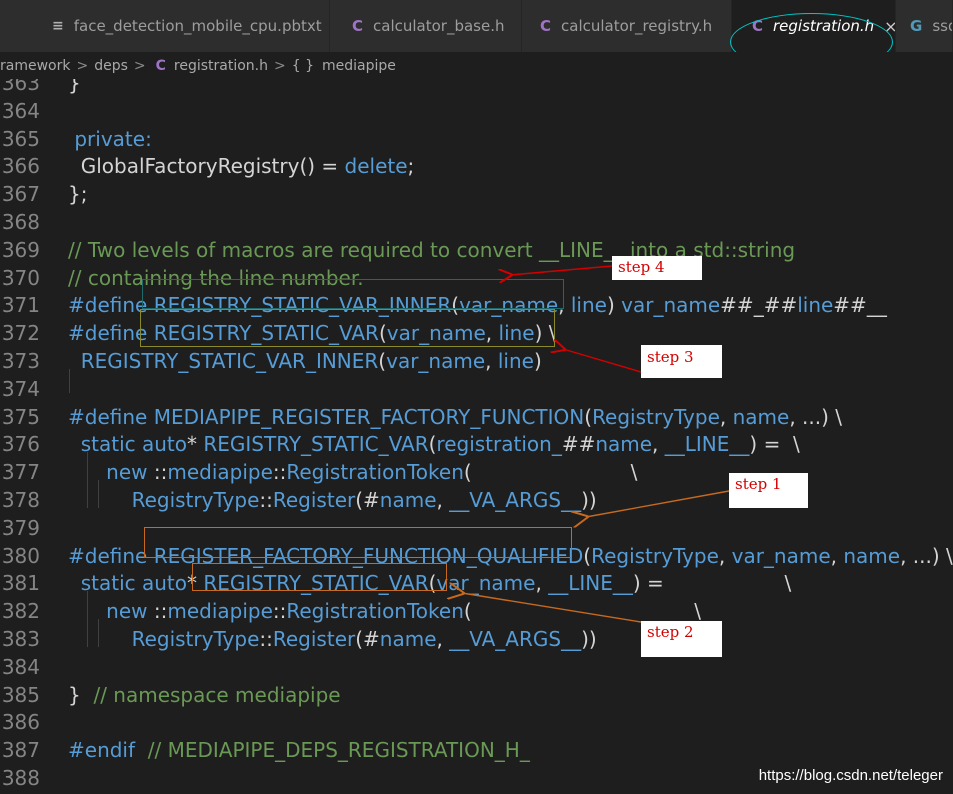  I want to click on tab-label: calculator_registry.h, so click(637, 26).